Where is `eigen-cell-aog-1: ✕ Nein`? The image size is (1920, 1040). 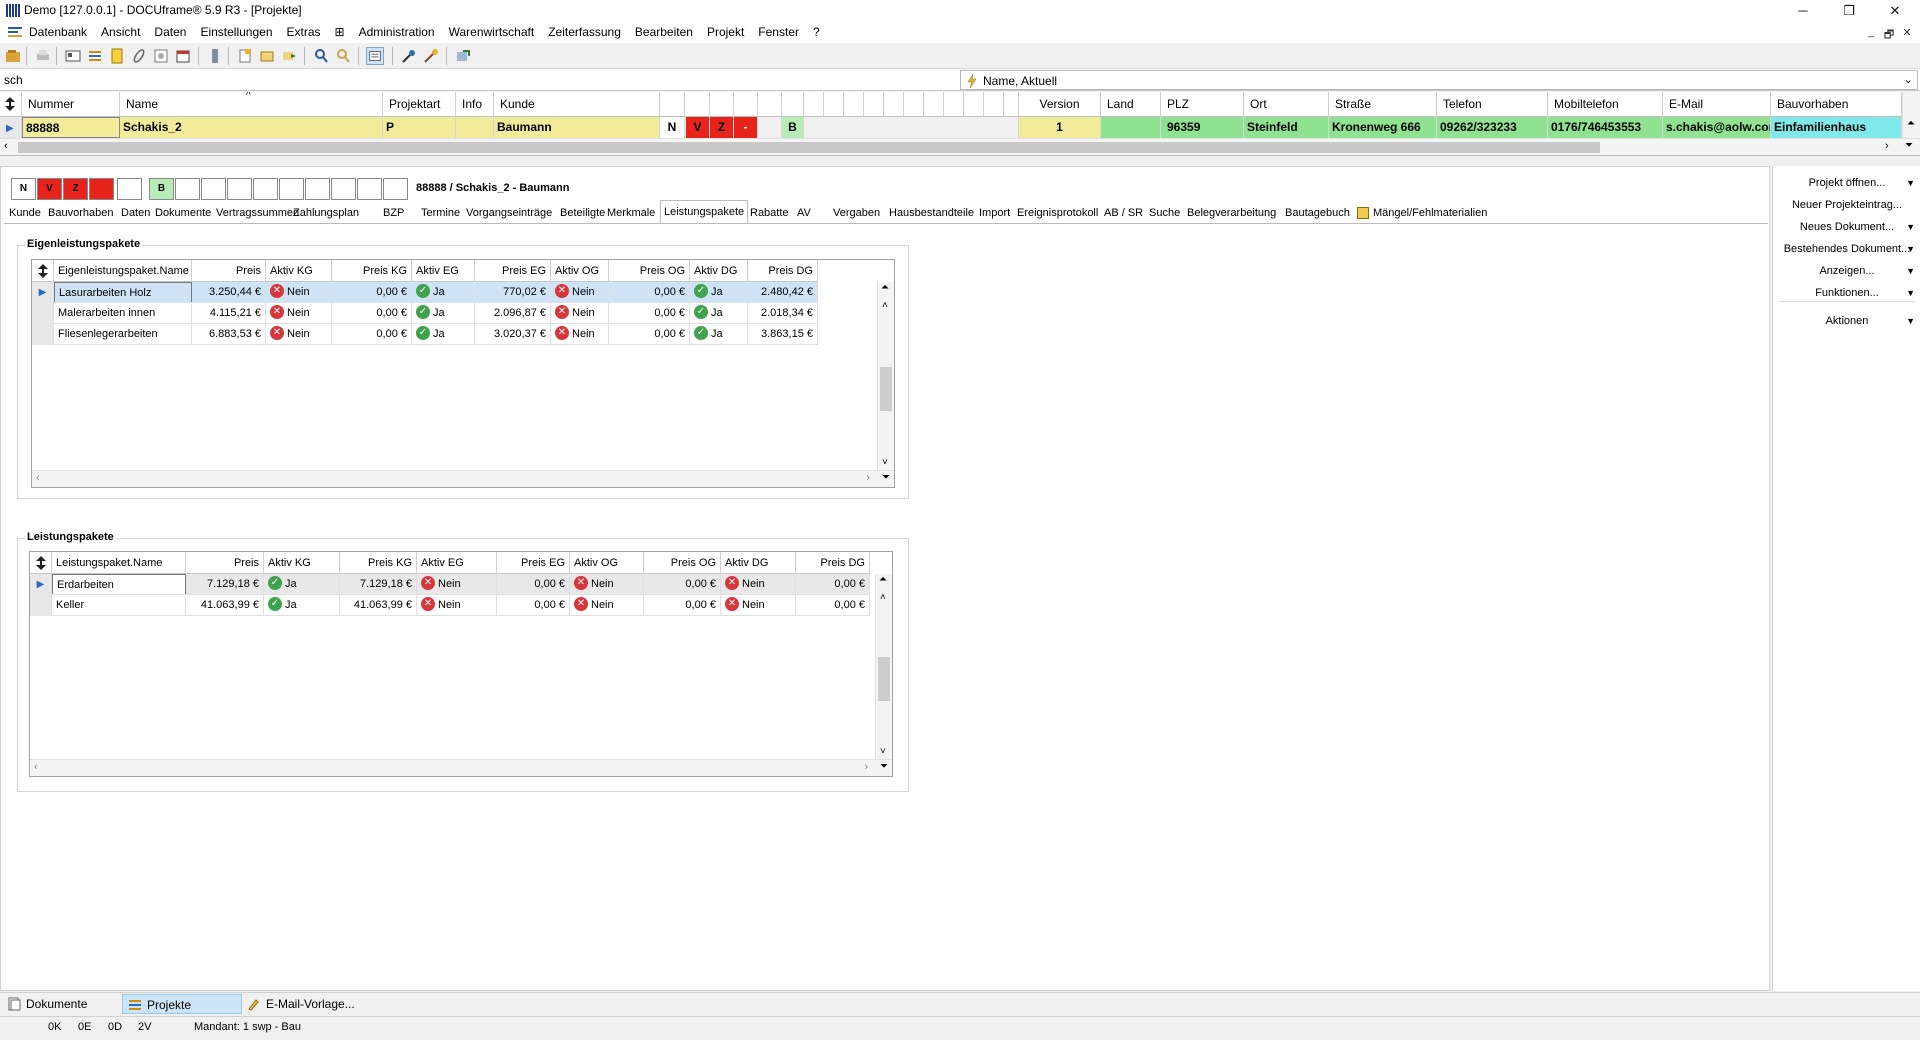 eigen-cell-aog-1: ✕ Nein is located at coordinates (580, 313).